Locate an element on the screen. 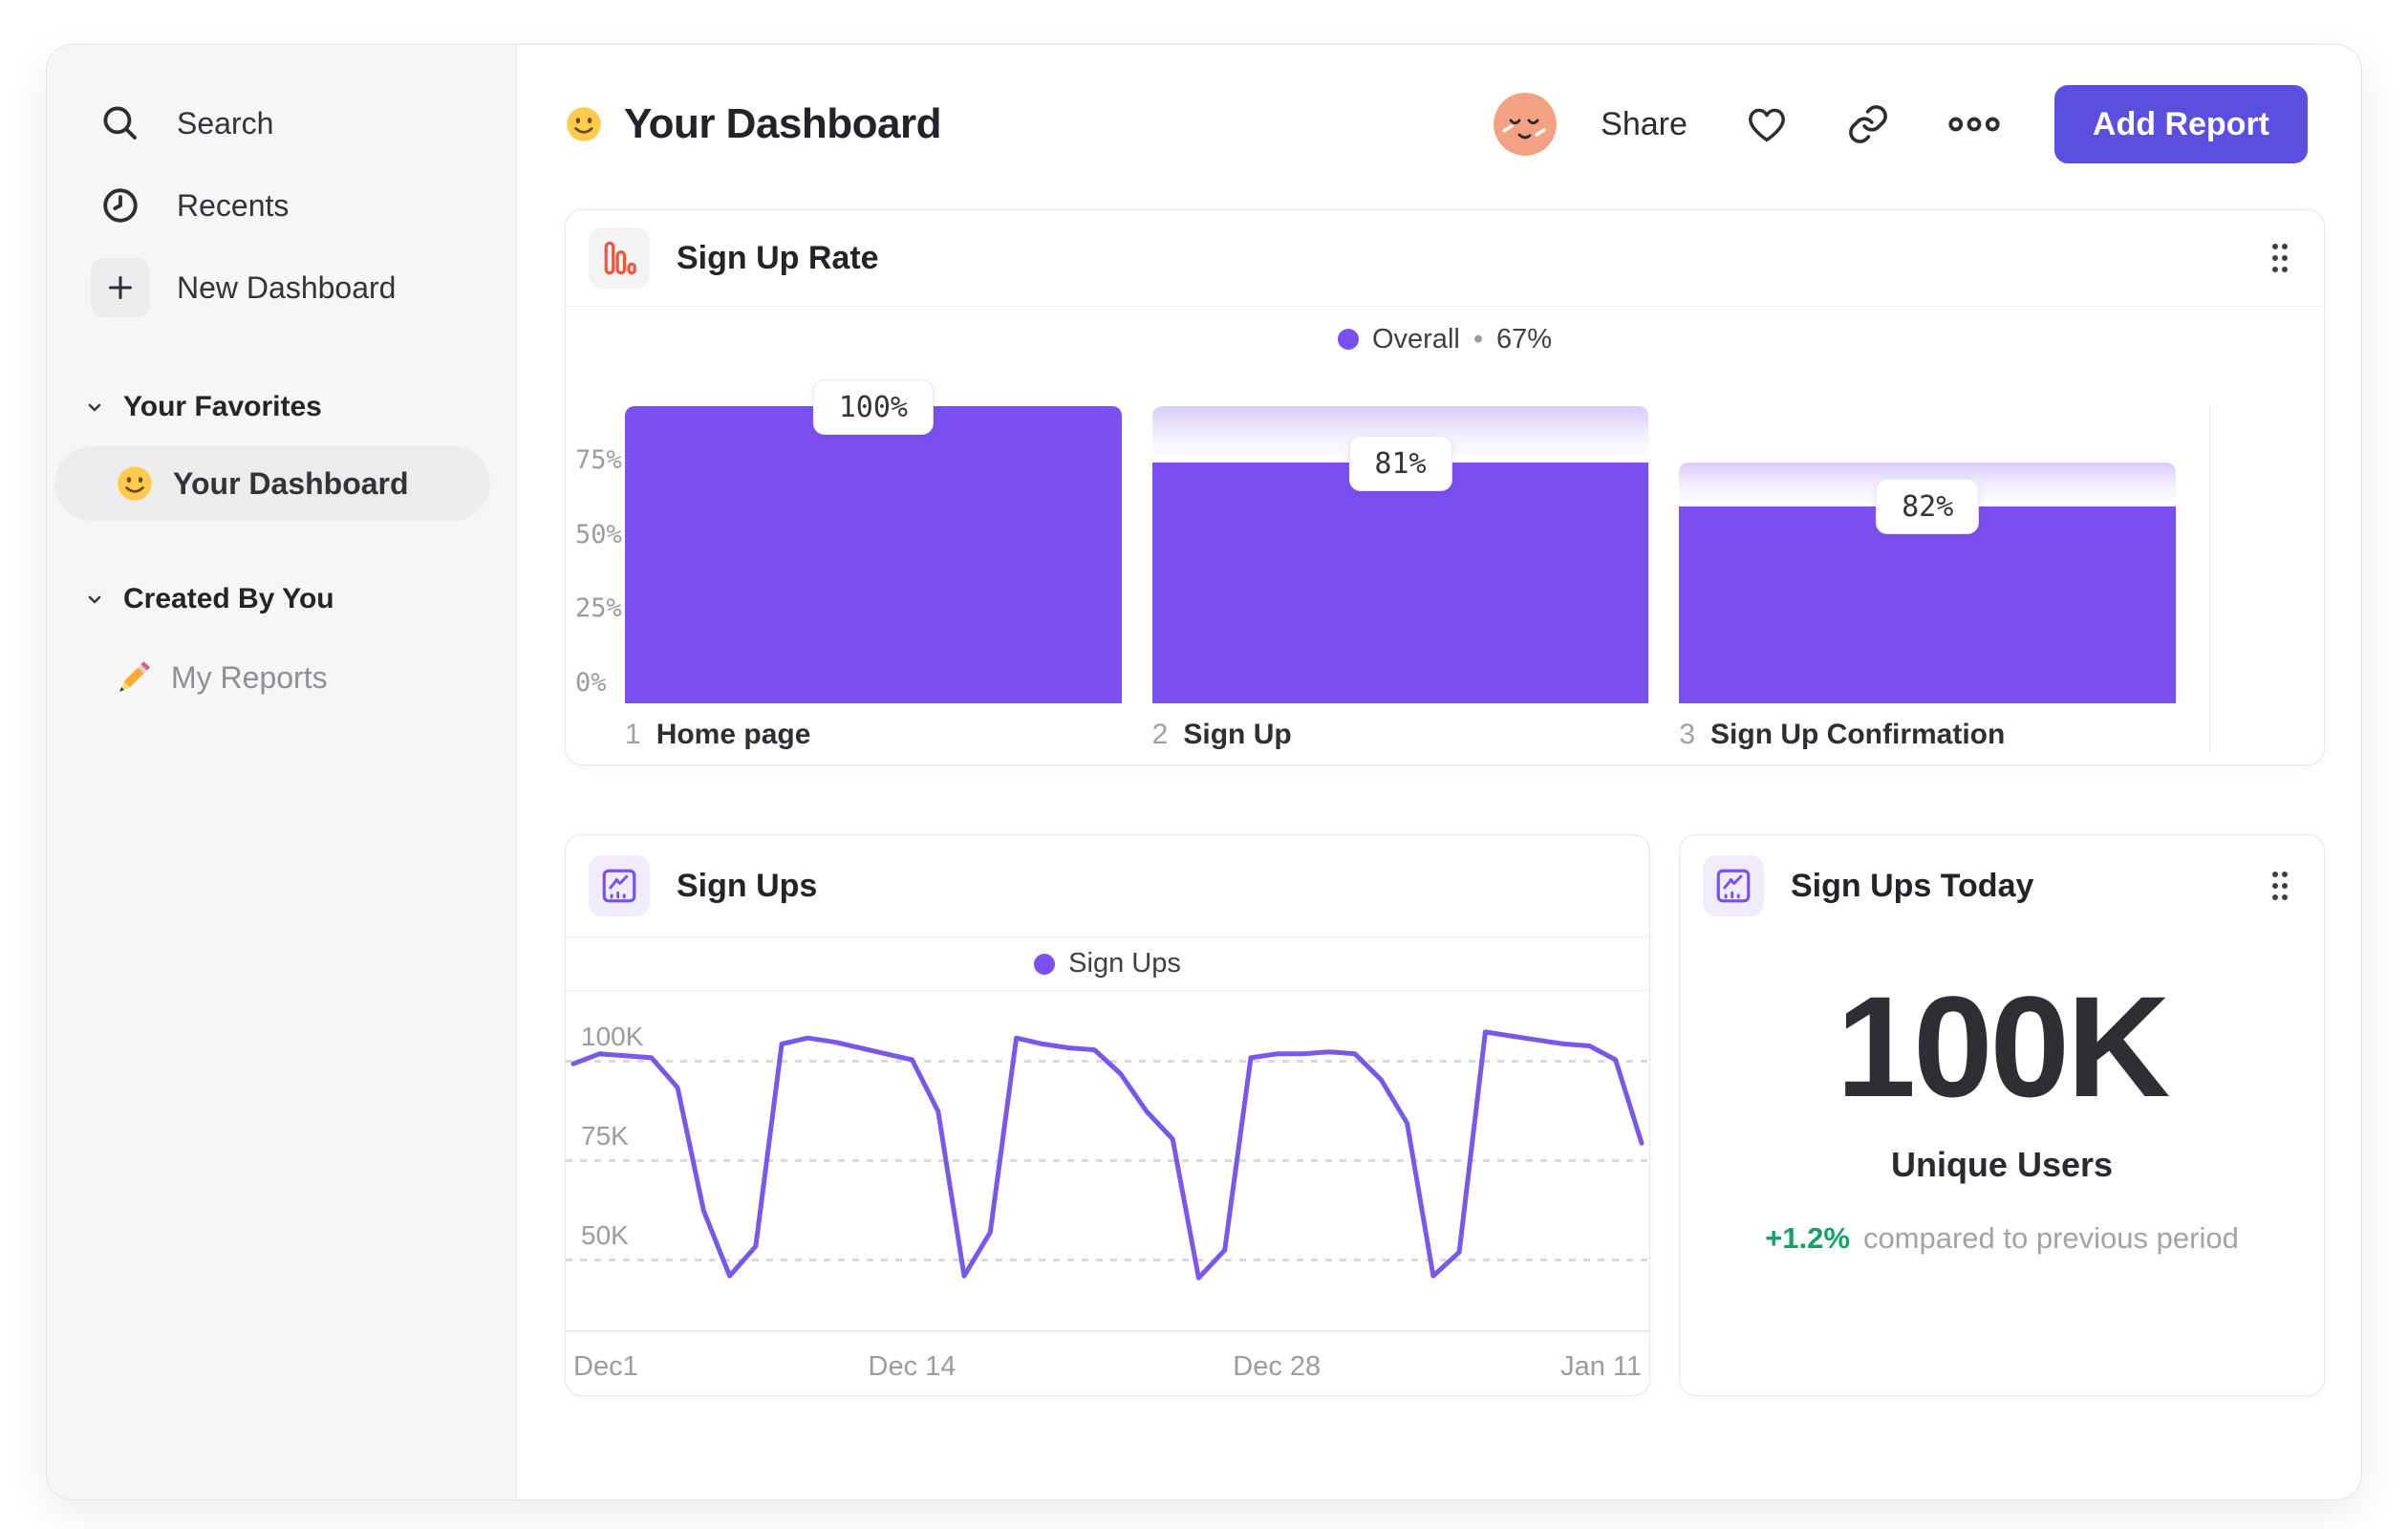  funnel-step: 82% 3 Sign Up Confirmation is located at coordinates (1928, 578).